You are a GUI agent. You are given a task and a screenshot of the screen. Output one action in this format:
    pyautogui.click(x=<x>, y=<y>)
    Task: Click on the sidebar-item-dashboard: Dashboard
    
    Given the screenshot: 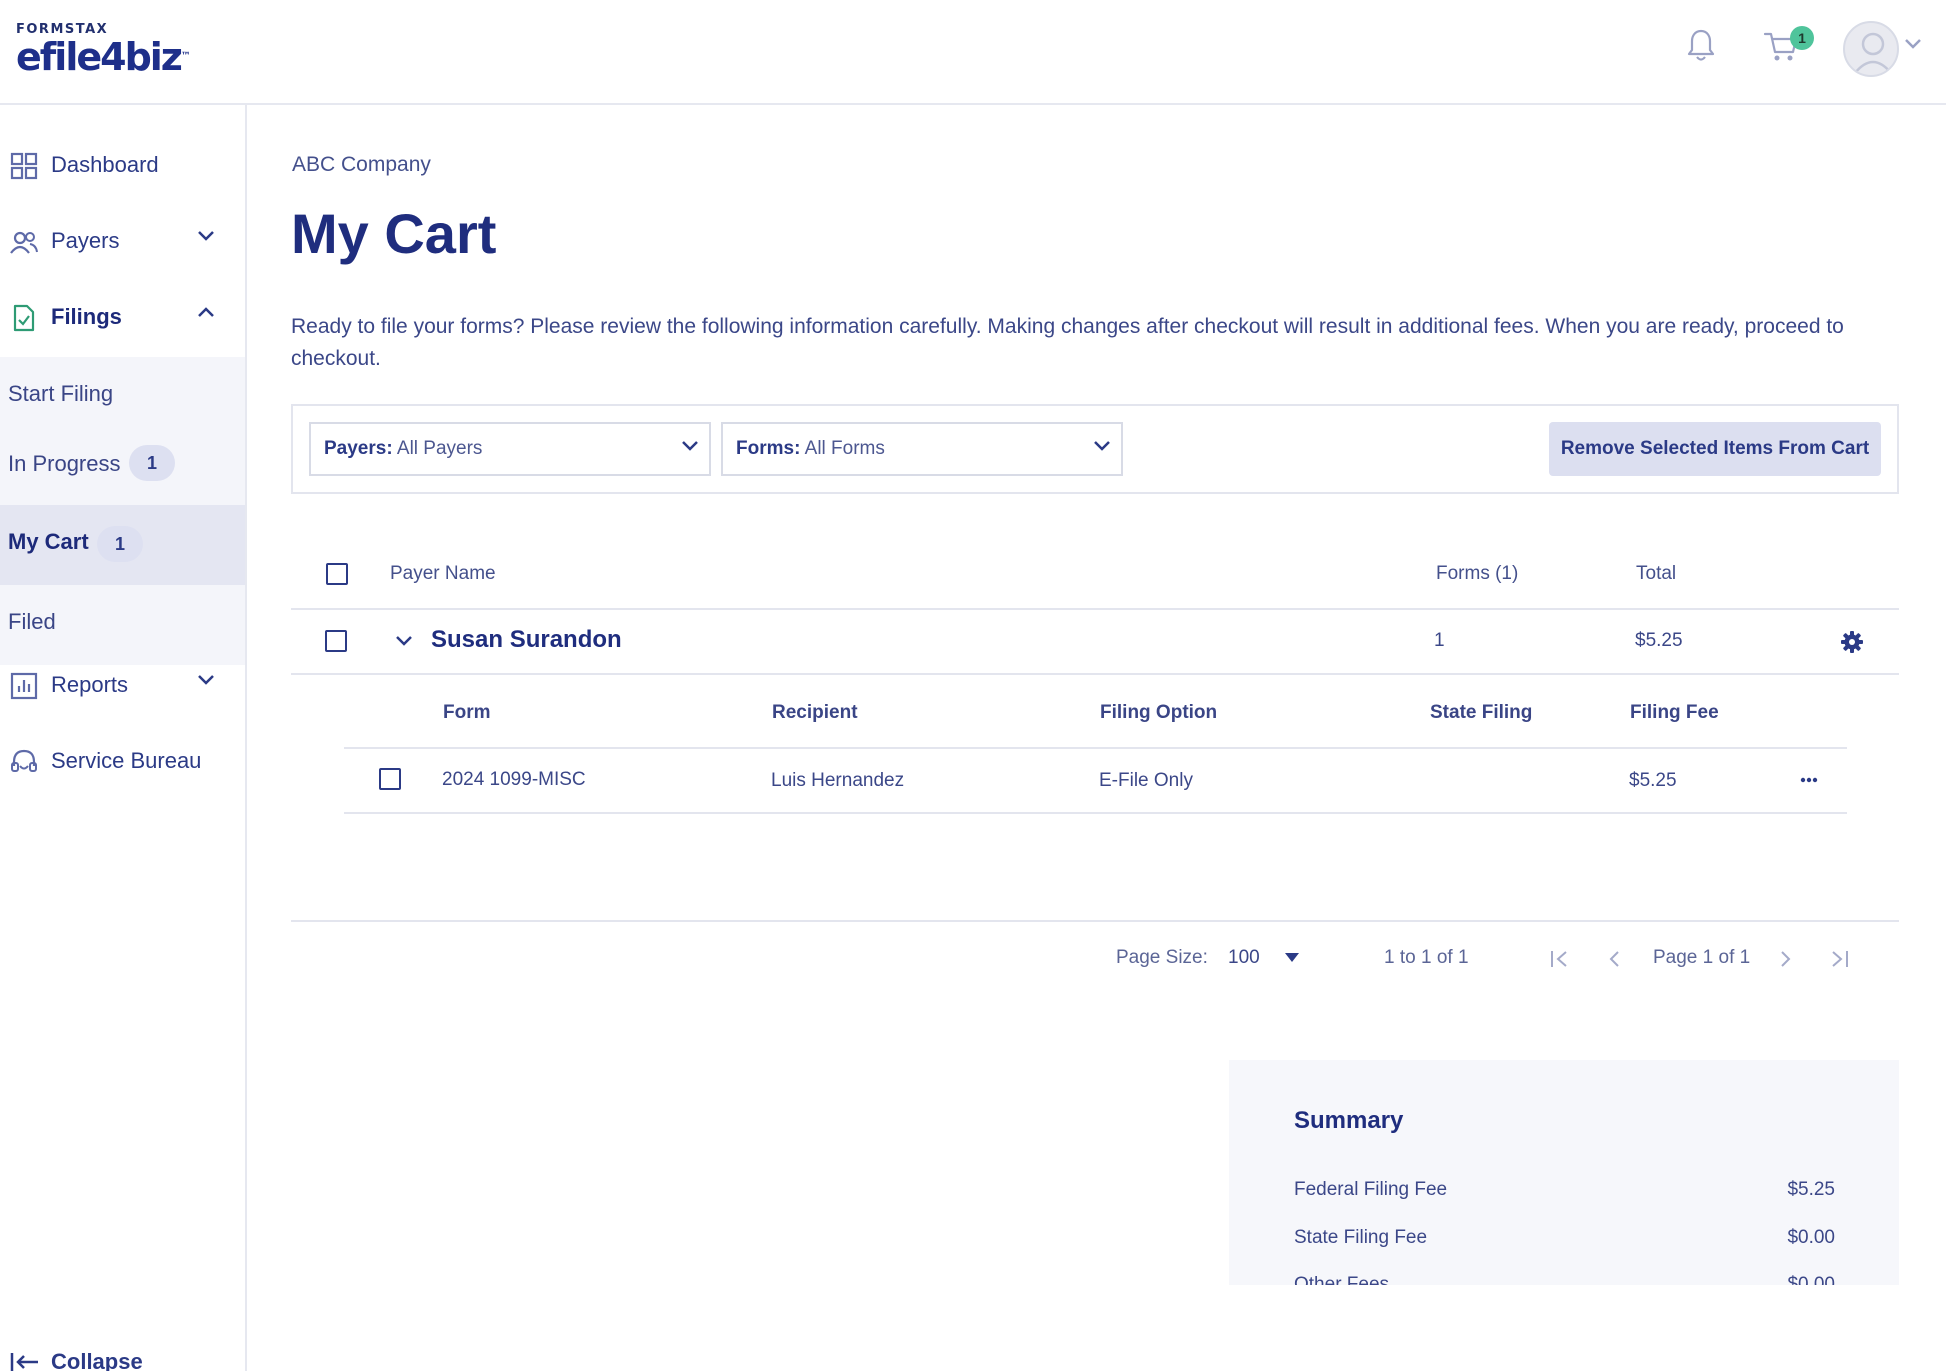 What is the action you would take?
    pyautogui.click(x=122, y=166)
    